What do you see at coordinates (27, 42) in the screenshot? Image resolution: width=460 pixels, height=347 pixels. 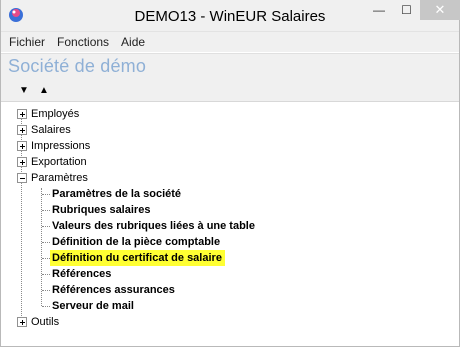 I see `menu-fichier: Fichier` at bounding box center [27, 42].